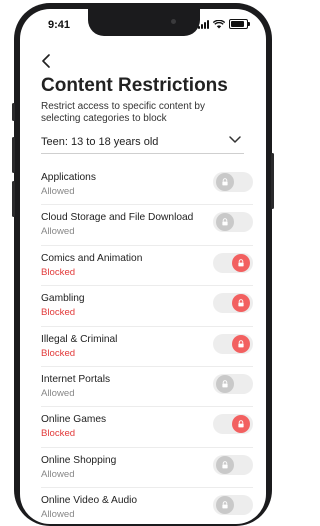  I want to click on category-name: Gambling, so click(63, 299).